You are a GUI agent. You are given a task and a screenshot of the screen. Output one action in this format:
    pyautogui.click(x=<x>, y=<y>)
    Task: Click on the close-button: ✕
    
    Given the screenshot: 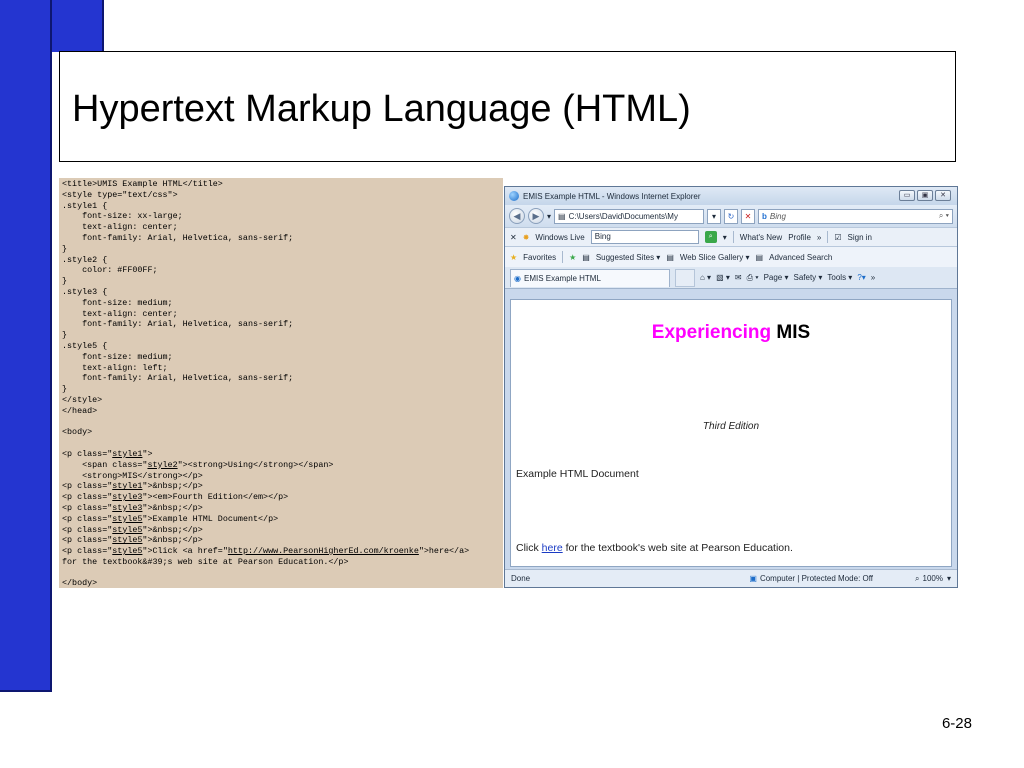 What is the action you would take?
    pyautogui.click(x=943, y=195)
    